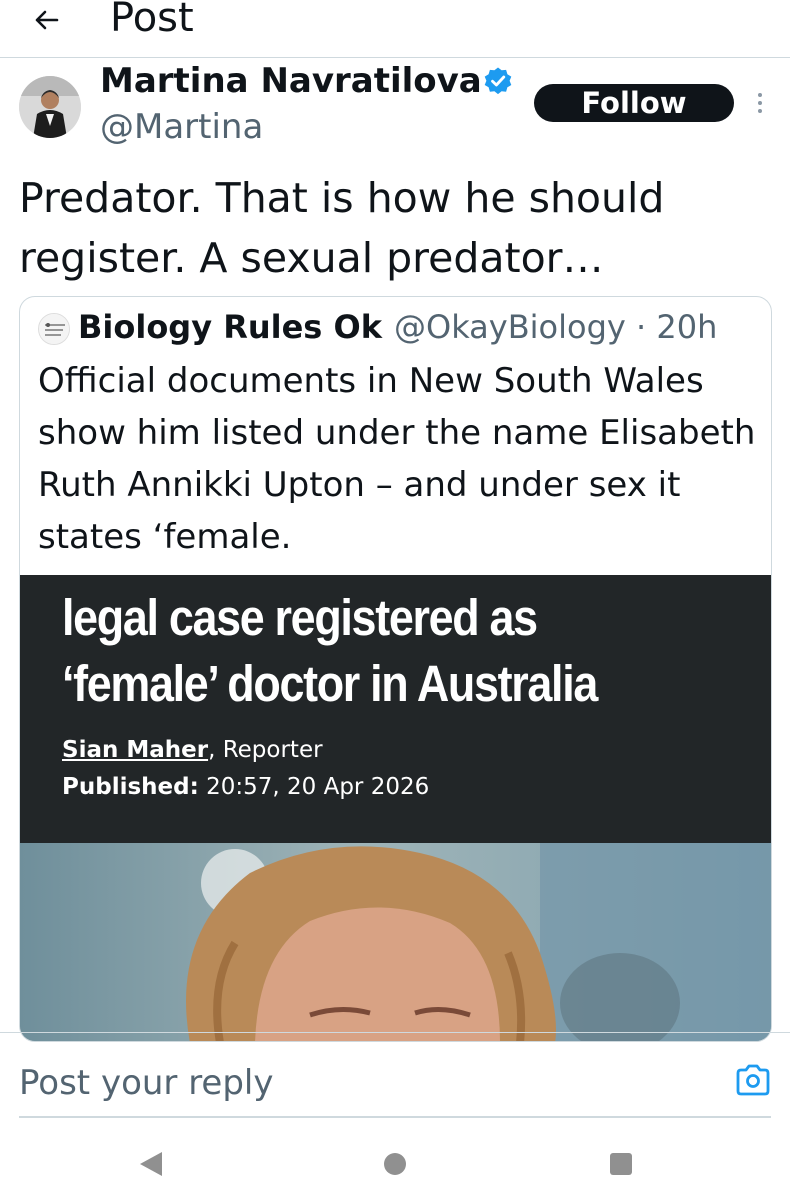 The width and height of the screenshot is (790, 1200). Describe the element at coordinates (395, 29) in the screenshot. I see `top-bar: Post` at that location.